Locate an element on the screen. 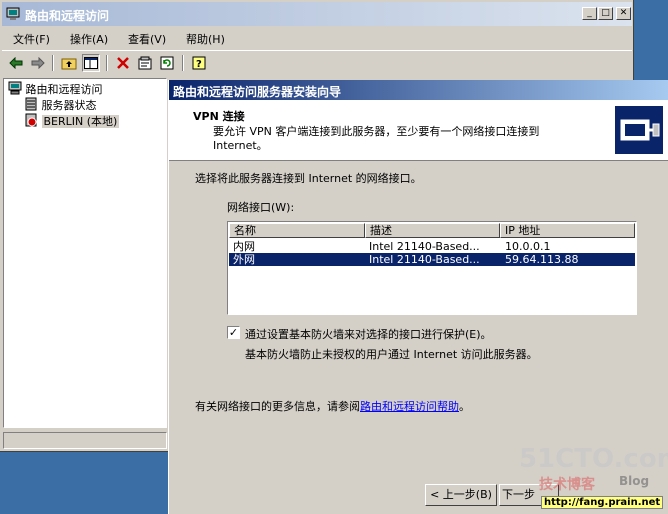 This screenshot has width=668, height=514. menu-bar: 文件(F) 操作(A) 查看(V) 帮助(H) is located at coordinates (317, 37).